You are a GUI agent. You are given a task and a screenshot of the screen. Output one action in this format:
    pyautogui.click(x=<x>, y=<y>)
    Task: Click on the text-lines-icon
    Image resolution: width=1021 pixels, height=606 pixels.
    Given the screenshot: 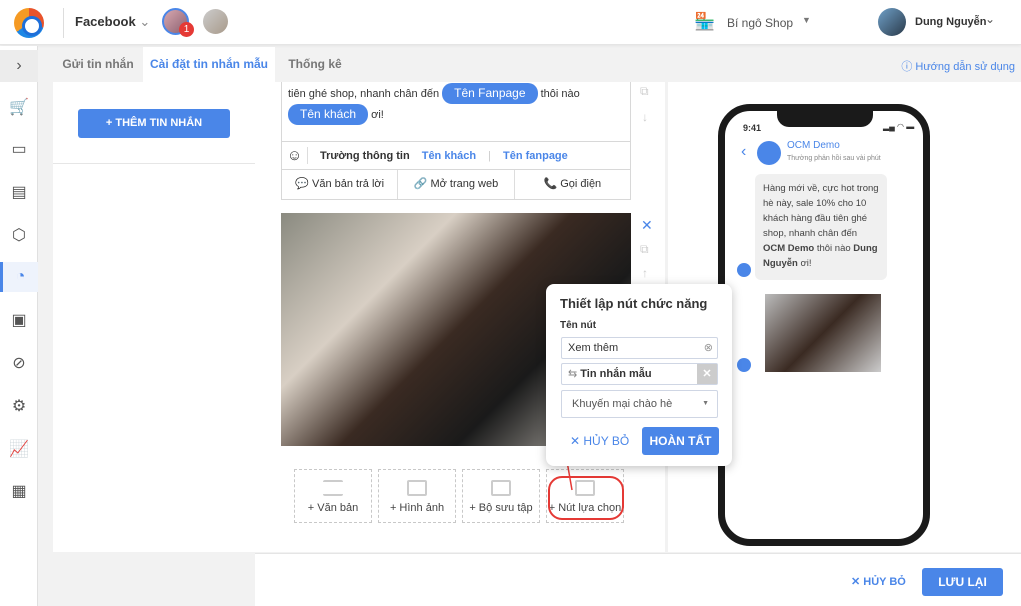 What is the action you would take?
    pyautogui.click(x=333, y=488)
    